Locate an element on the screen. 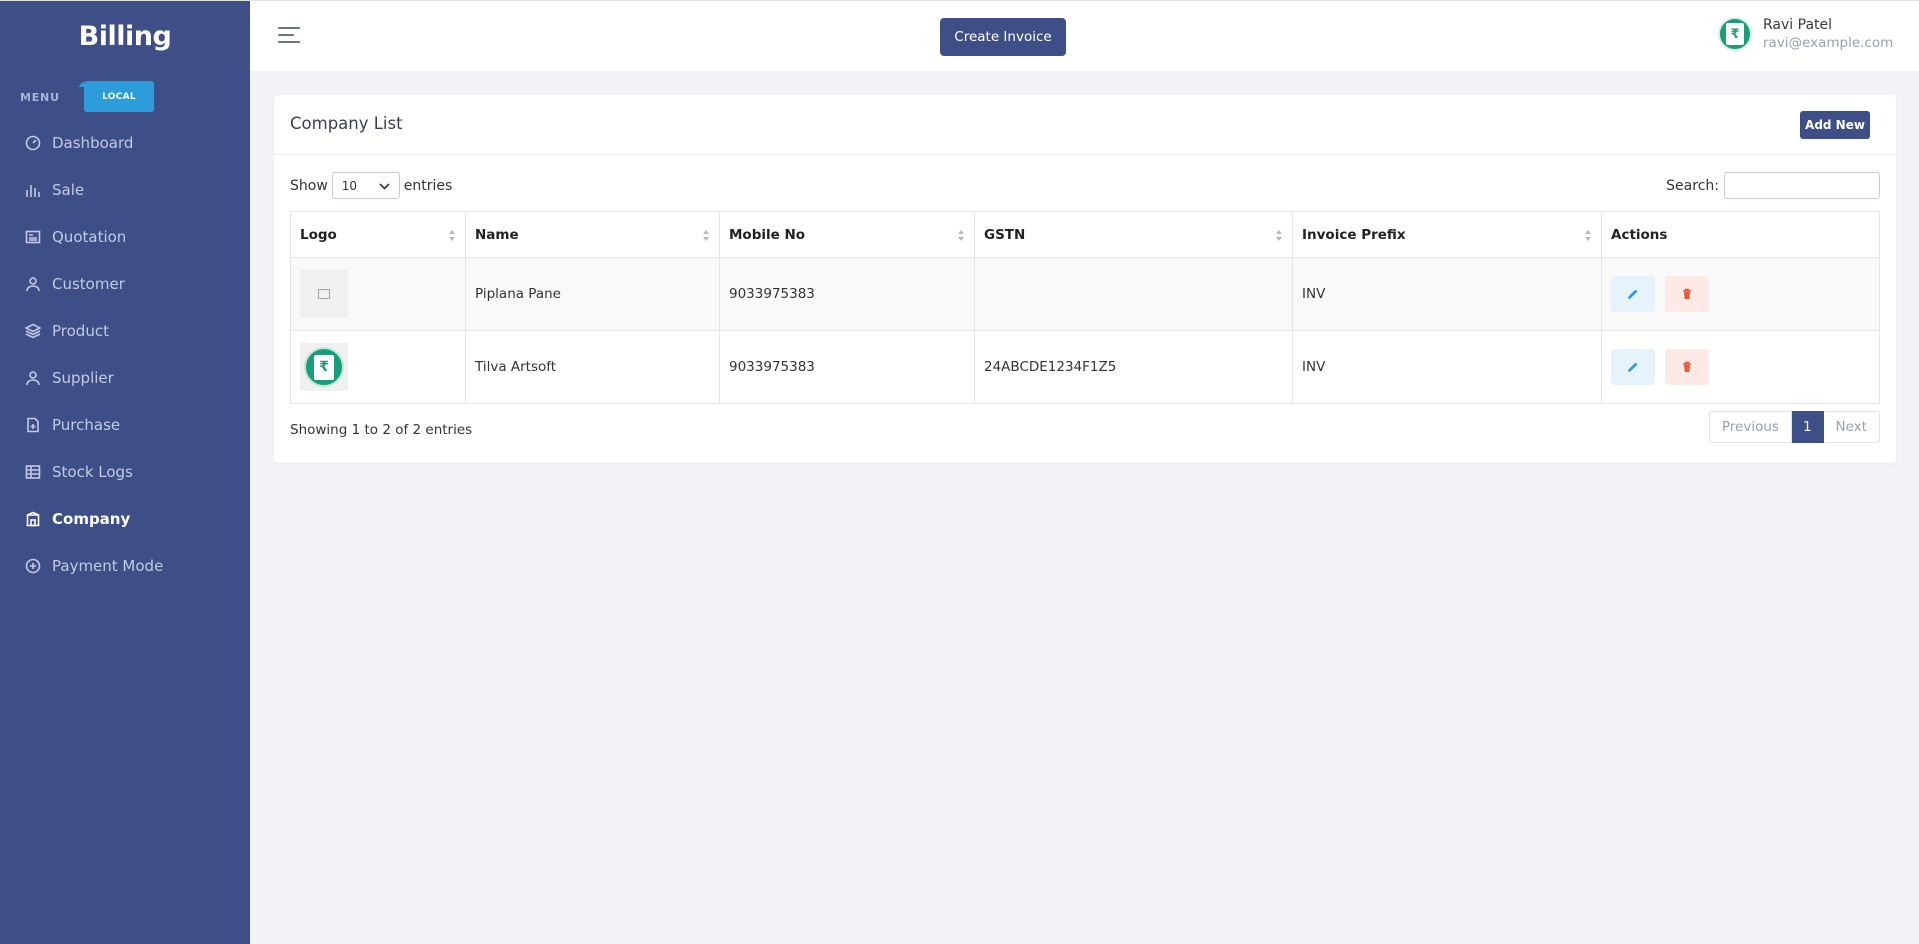 The height and width of the screenshot is (944, 1919). sidebar-item-label: Sale is located at coordinates (68, 189).